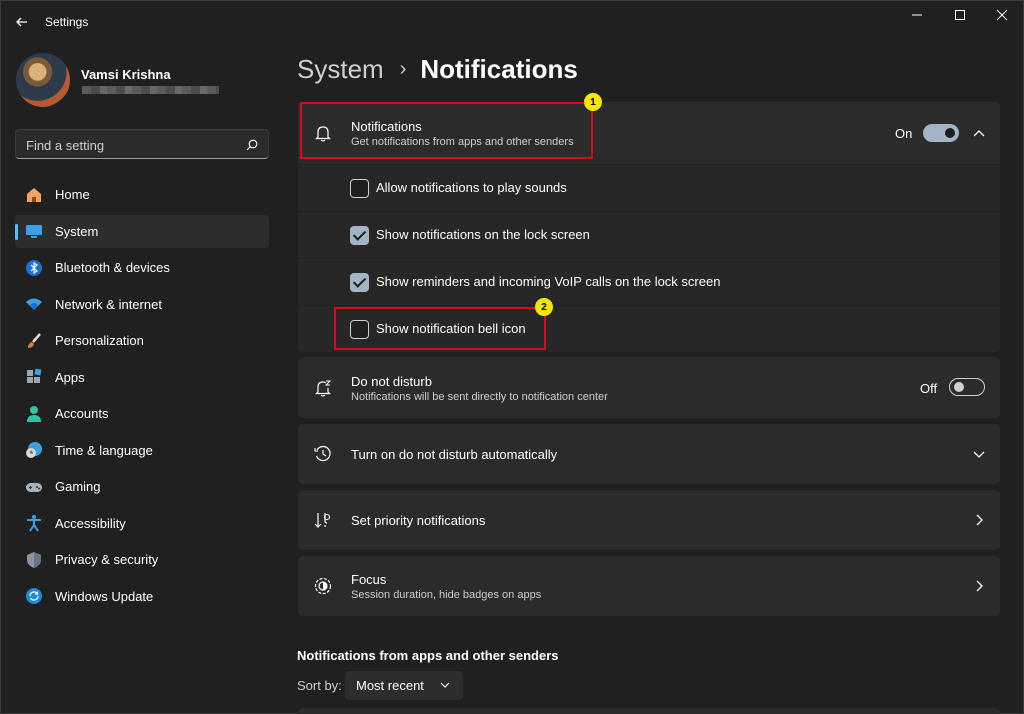 The width and height of the screenshot is (1024, 714). I want to click on sounds-checkbox, so click(359, 188).